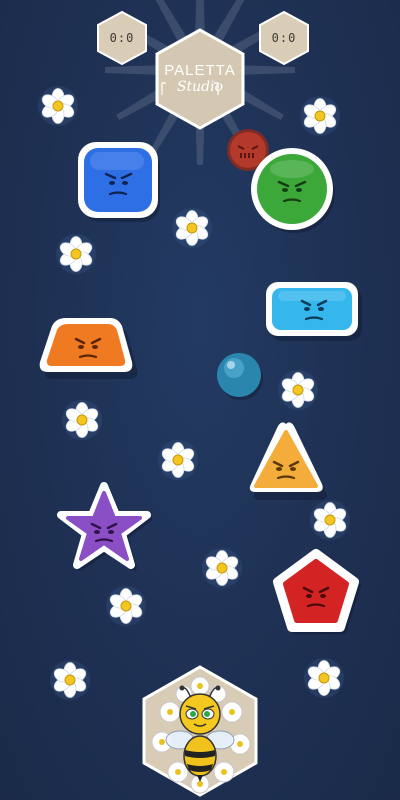  I want to click on blue-rounded-square-piece, so click(120, 182).